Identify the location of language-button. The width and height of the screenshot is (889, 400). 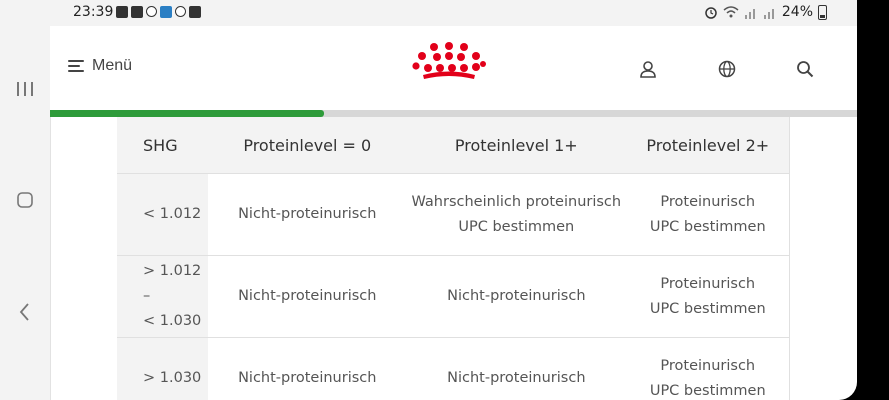
(727, 69).